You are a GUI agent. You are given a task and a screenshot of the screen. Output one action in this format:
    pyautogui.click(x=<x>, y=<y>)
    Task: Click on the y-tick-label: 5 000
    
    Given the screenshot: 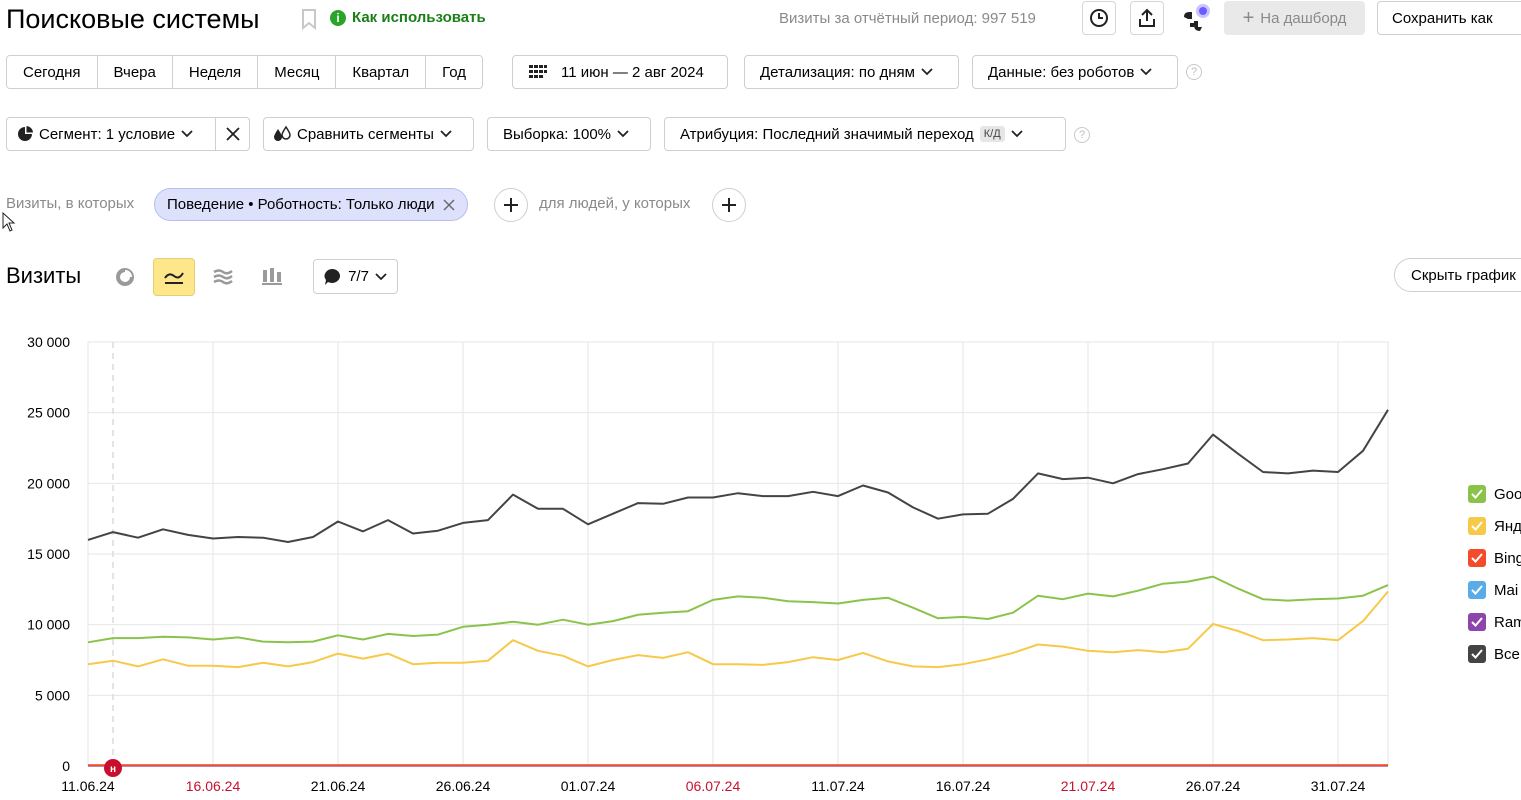 What is the action you would take?
    pyautogui.click(x=52, y=695)
    